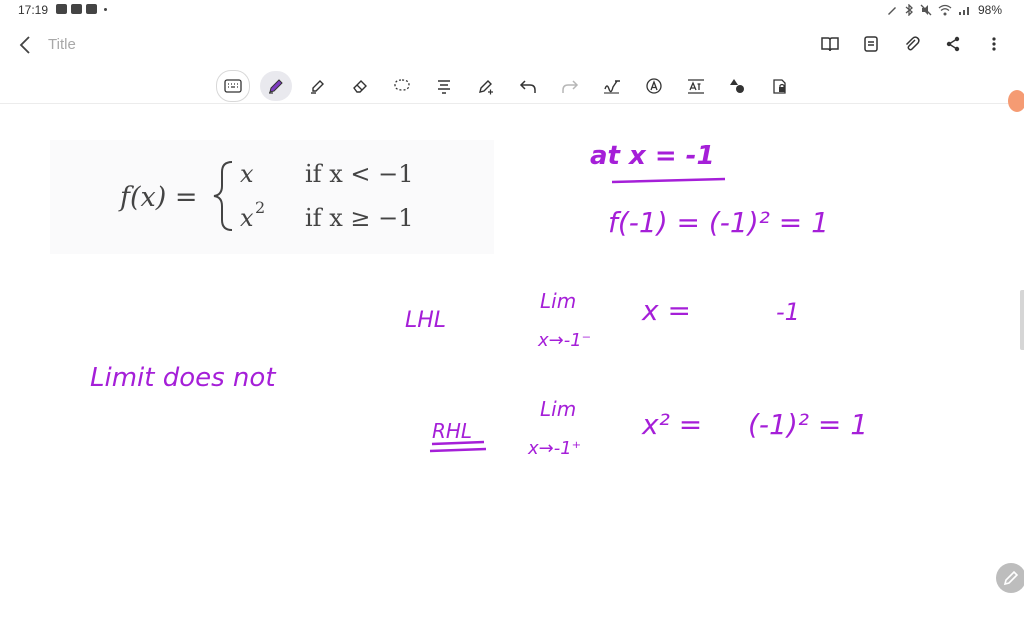 The width and height of the screenshot is (1024, 640). I want to click on text-format-icon, so click(696, 86).